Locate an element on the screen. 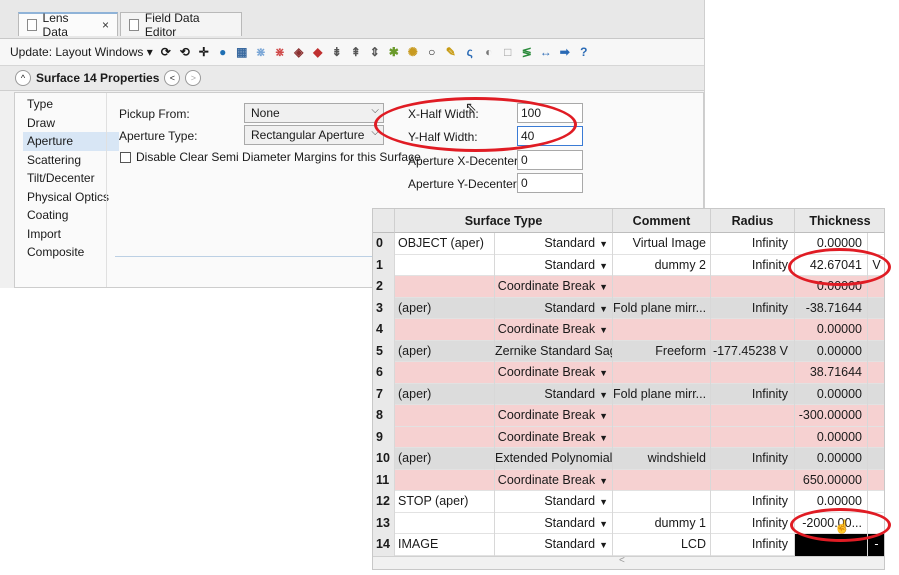 The height and width of the screenshot is (575, 899). spot-icon: ◆ is located at coordinates (318, 52).